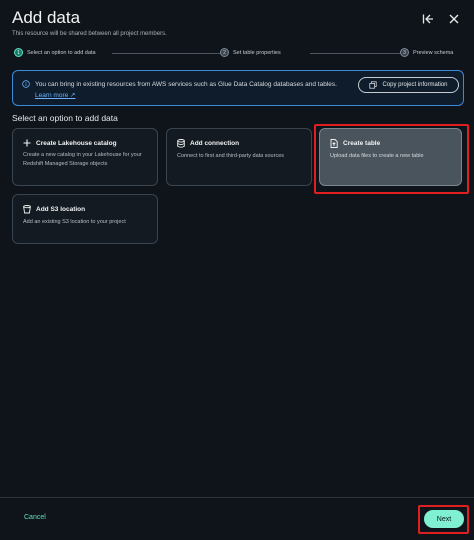 Image resolution: width=474 pixels, height=540 pixels. What do you see at coordinates (404, 52) in the screenshot?
I see `step-number: 3` at bounding box center [404, 52].